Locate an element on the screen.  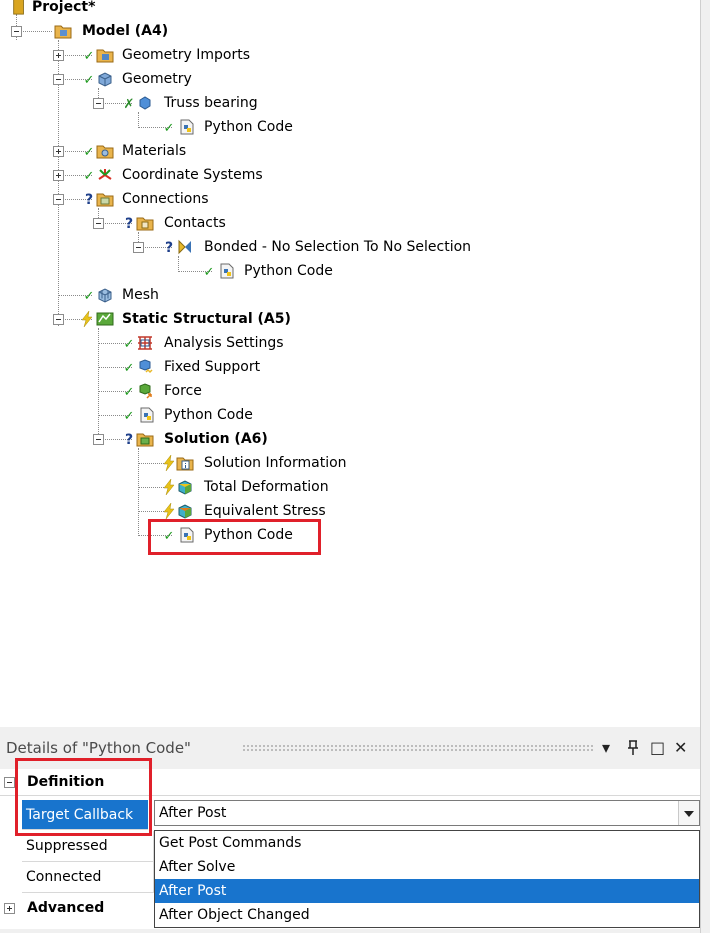
tree-label-geometry: Geometry is located at coordinates (157, 79).